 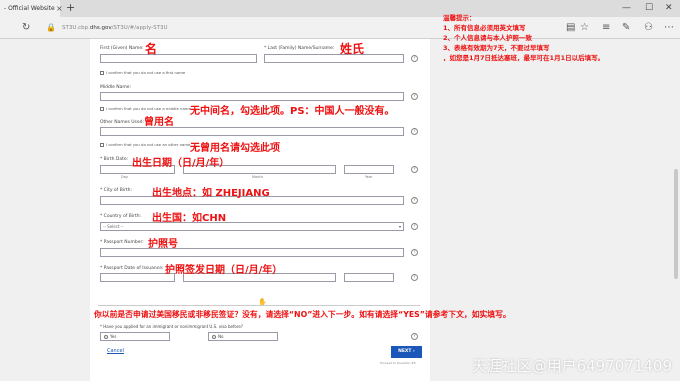 I want to click on year-caption: Year, so click(x=369, y=177).